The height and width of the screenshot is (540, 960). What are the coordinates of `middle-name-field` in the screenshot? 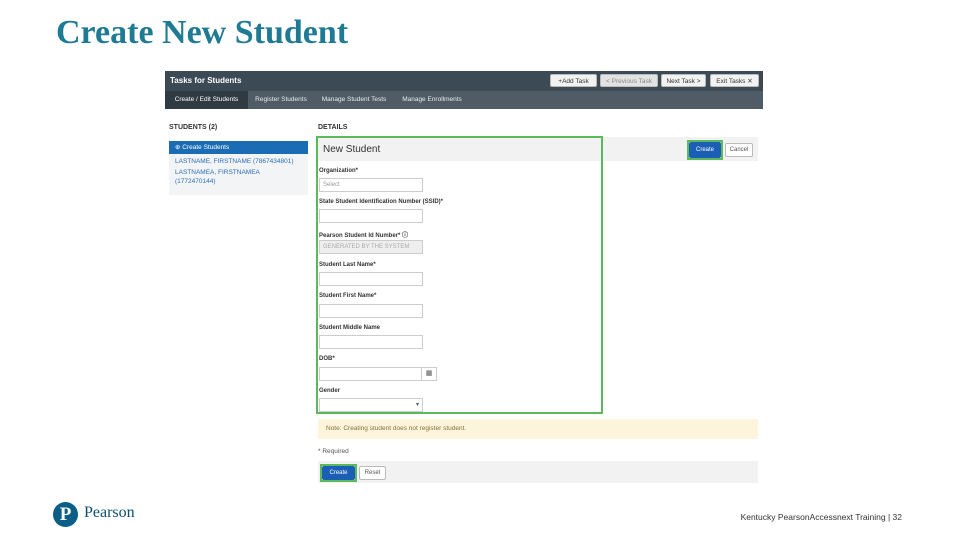 It's located at (371, 342).